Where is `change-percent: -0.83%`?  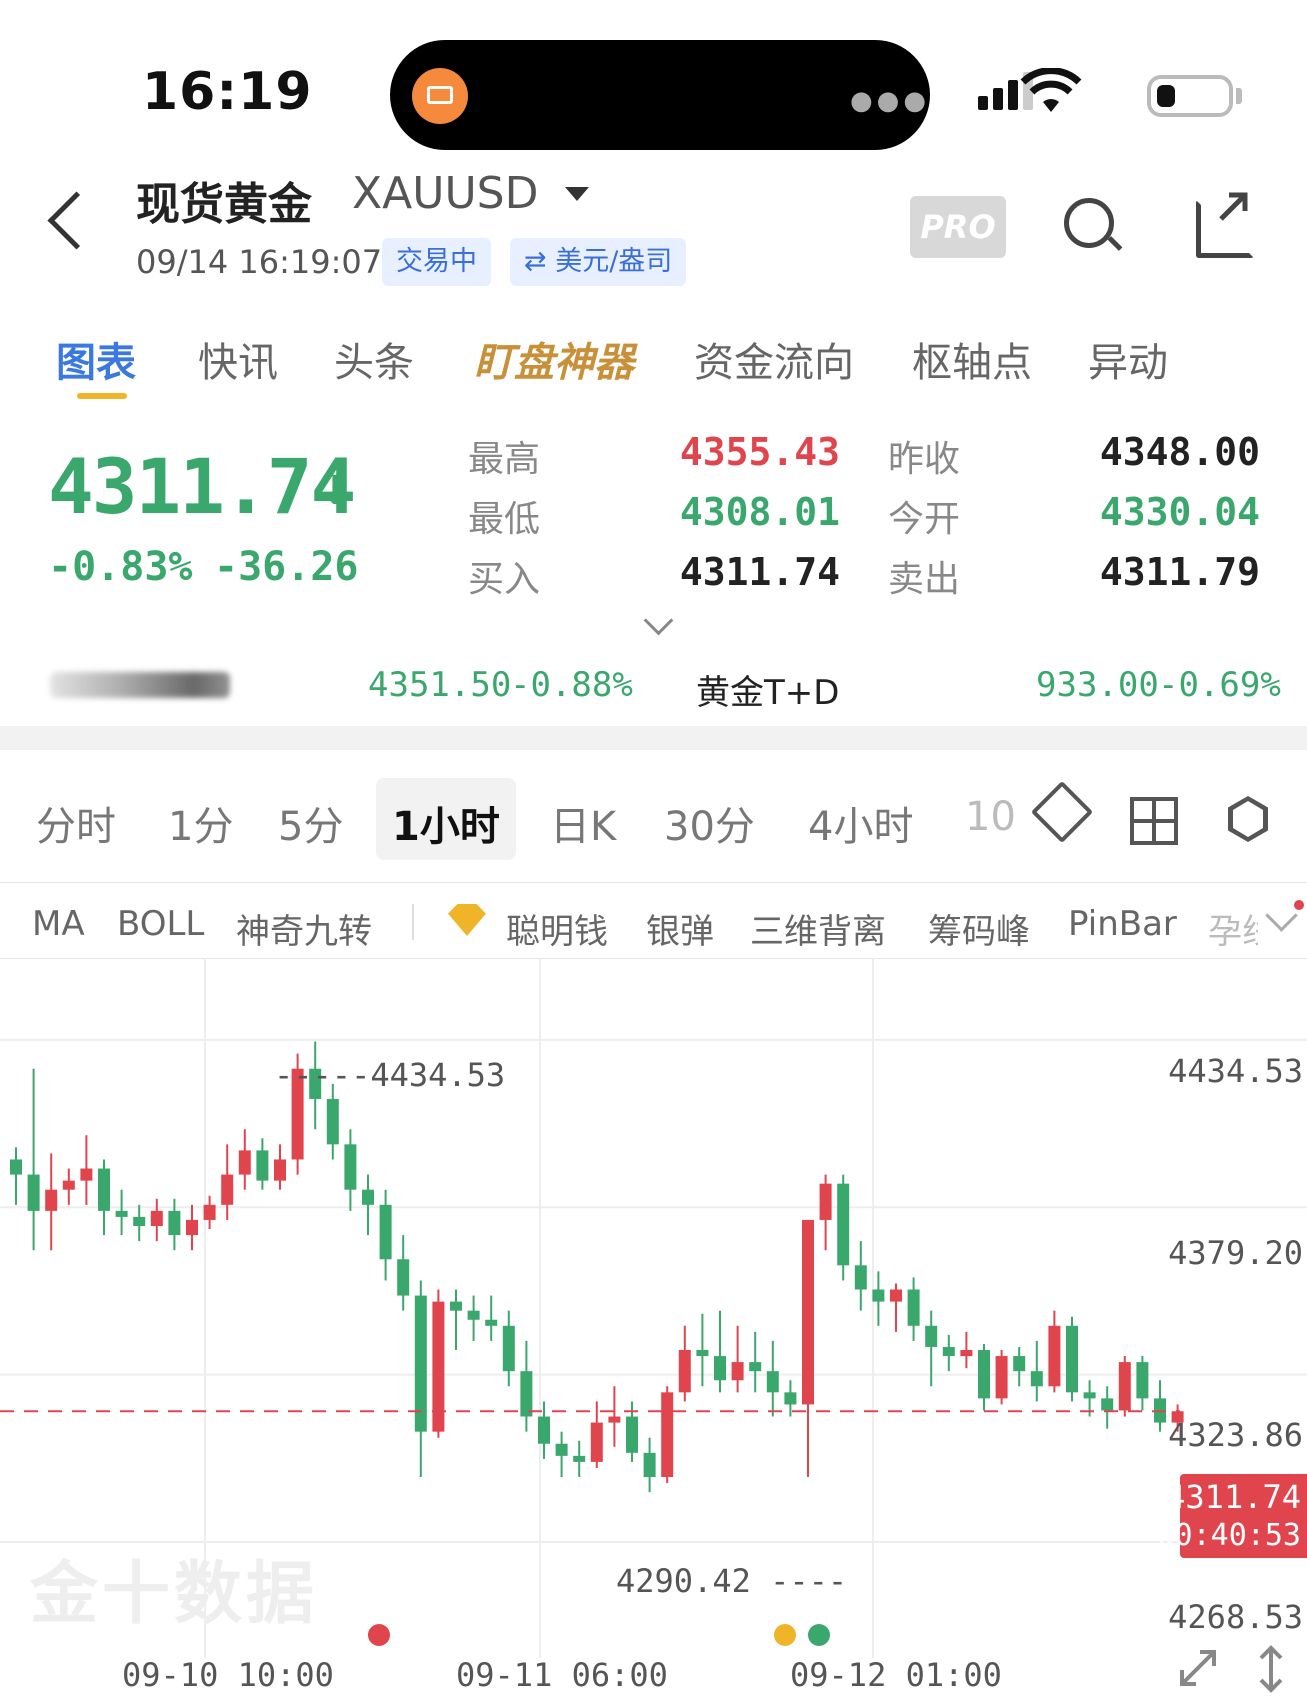 change-percent: -0.83% is located at coordinates (120, 567).